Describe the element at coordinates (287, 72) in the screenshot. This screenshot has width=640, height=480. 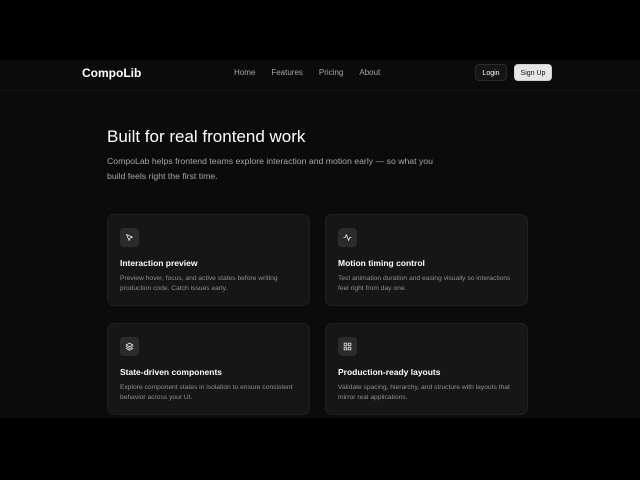
I see `nav-link-features: Features` at that location.